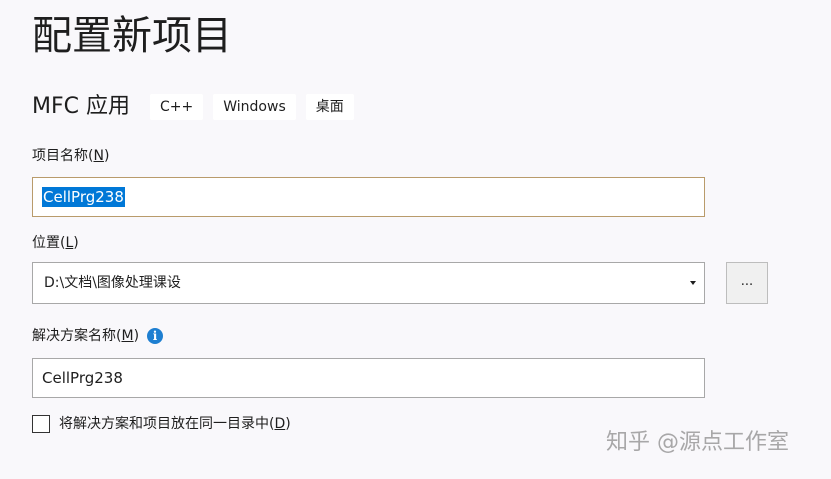  What do you see at coordinates (329, 107) in the screenshot?
I see `tag-project-type: 桌面` at bounding box center [329, 107].